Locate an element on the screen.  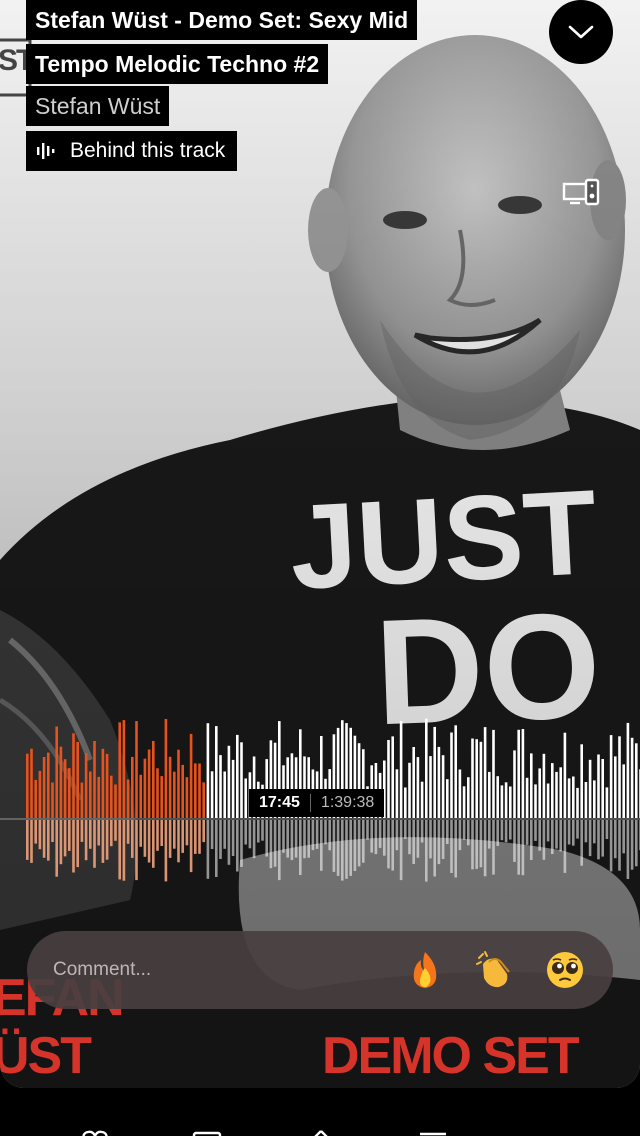
clap-reaction-button is located at coordinates (495, 970).